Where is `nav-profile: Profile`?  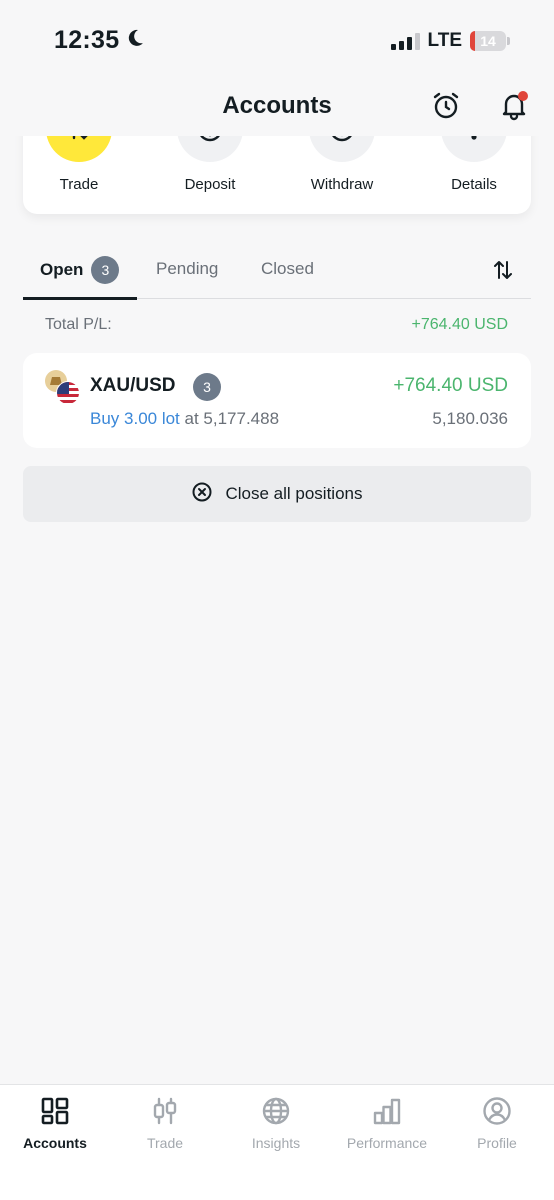
nav-profile: Profile is located at coordinates (497, 1123).